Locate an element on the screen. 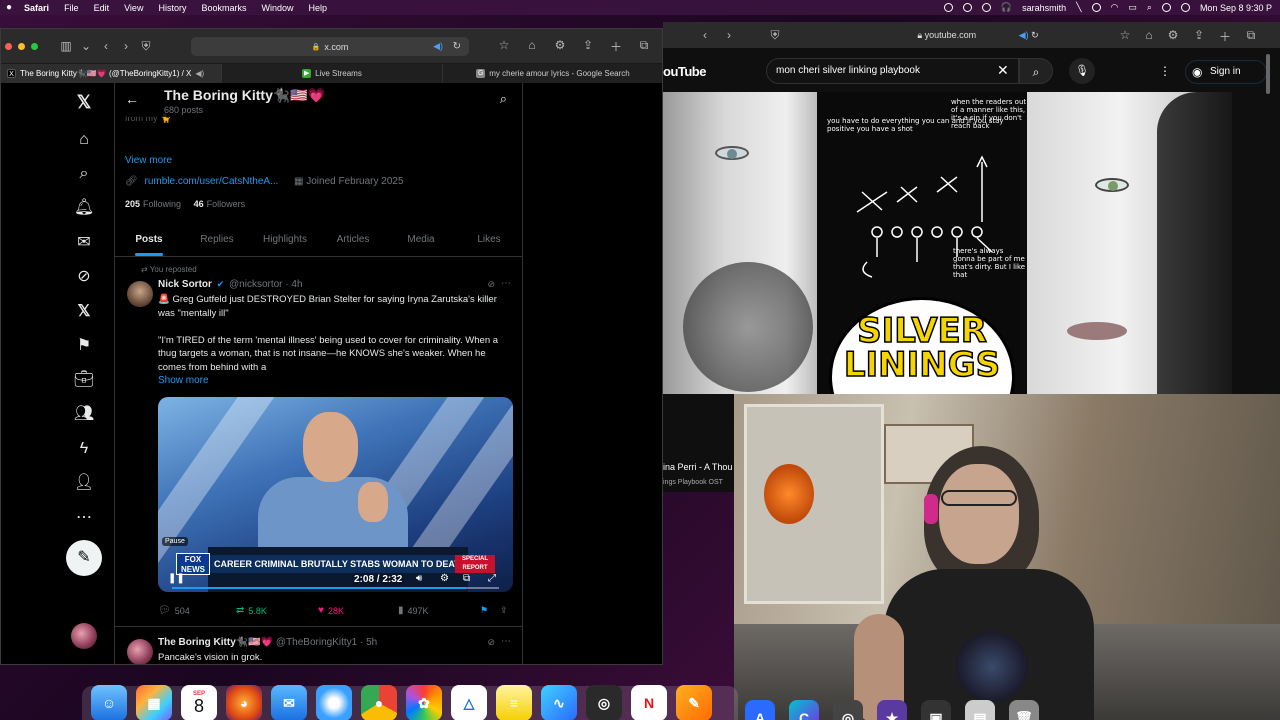 This screenshot has height=720, width=1280. trash-icon: 🗑︎ is located at coordinates (1024, 710).